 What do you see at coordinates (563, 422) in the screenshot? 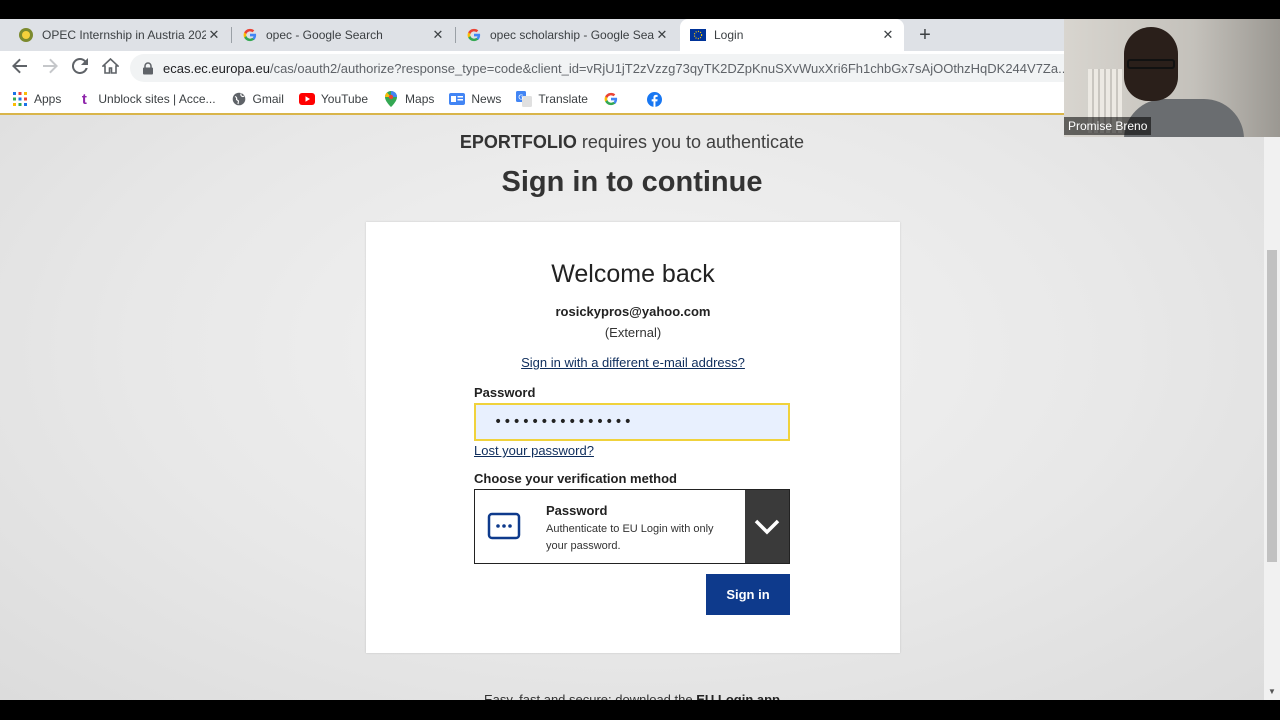
I see `password-value: •••••••••••••••` at bounding box center [563, 422].